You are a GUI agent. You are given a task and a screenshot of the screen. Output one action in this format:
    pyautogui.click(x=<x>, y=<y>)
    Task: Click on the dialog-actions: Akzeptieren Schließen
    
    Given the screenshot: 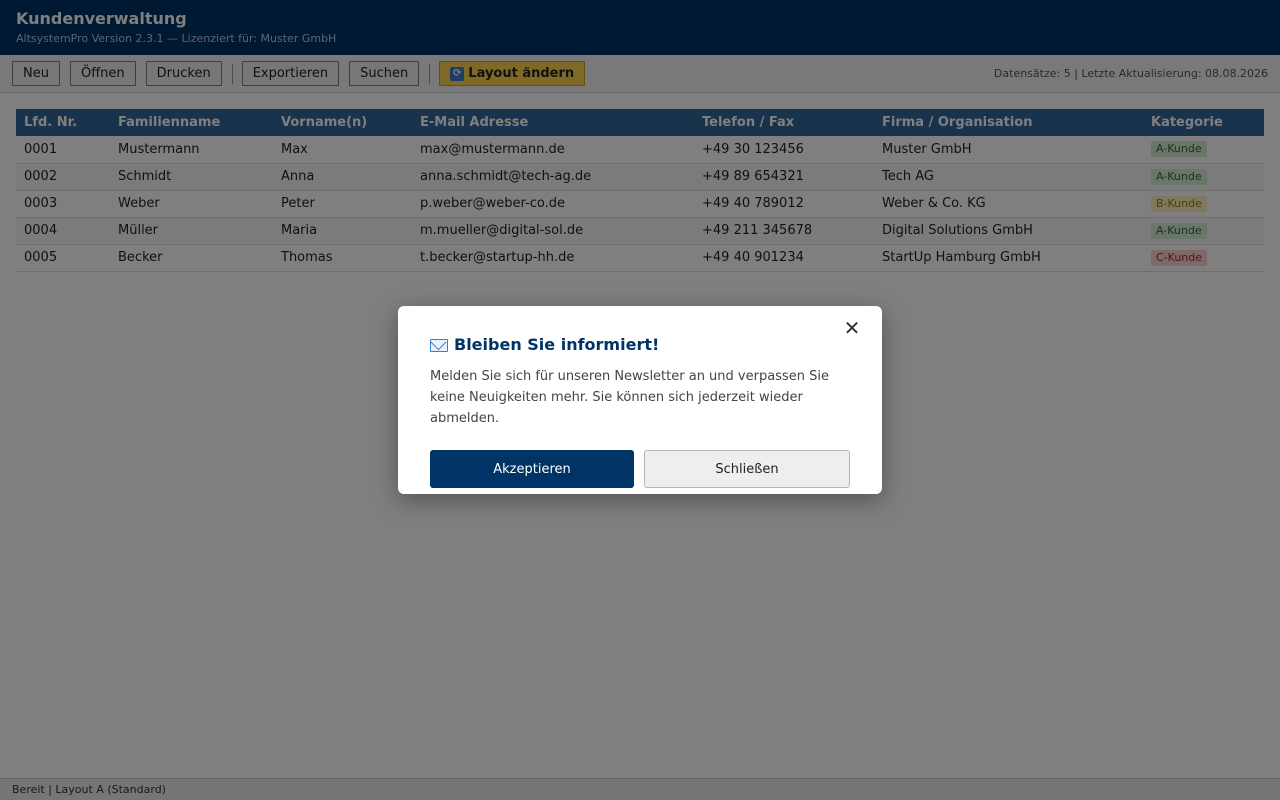 What is the action you would take?
    pyautogui.click(x=640, y=469)
    